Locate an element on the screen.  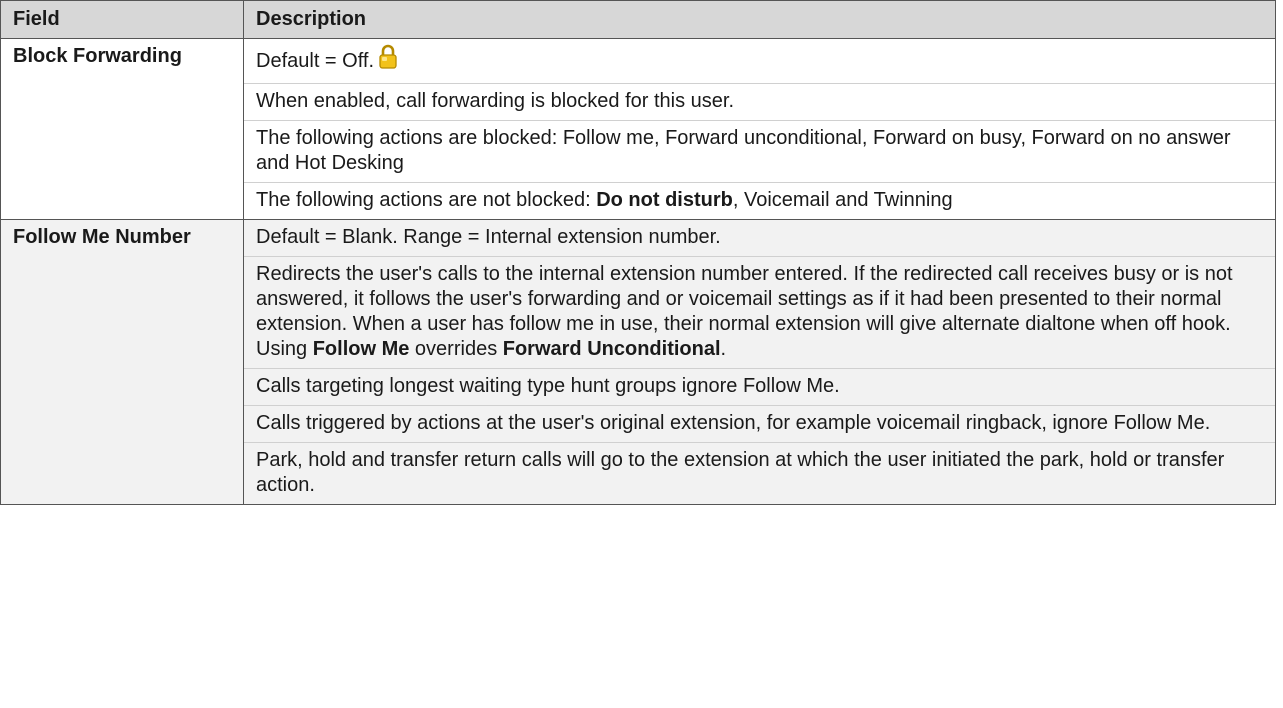
field-name: Block Forwarding is located at coordinates (122, 129).